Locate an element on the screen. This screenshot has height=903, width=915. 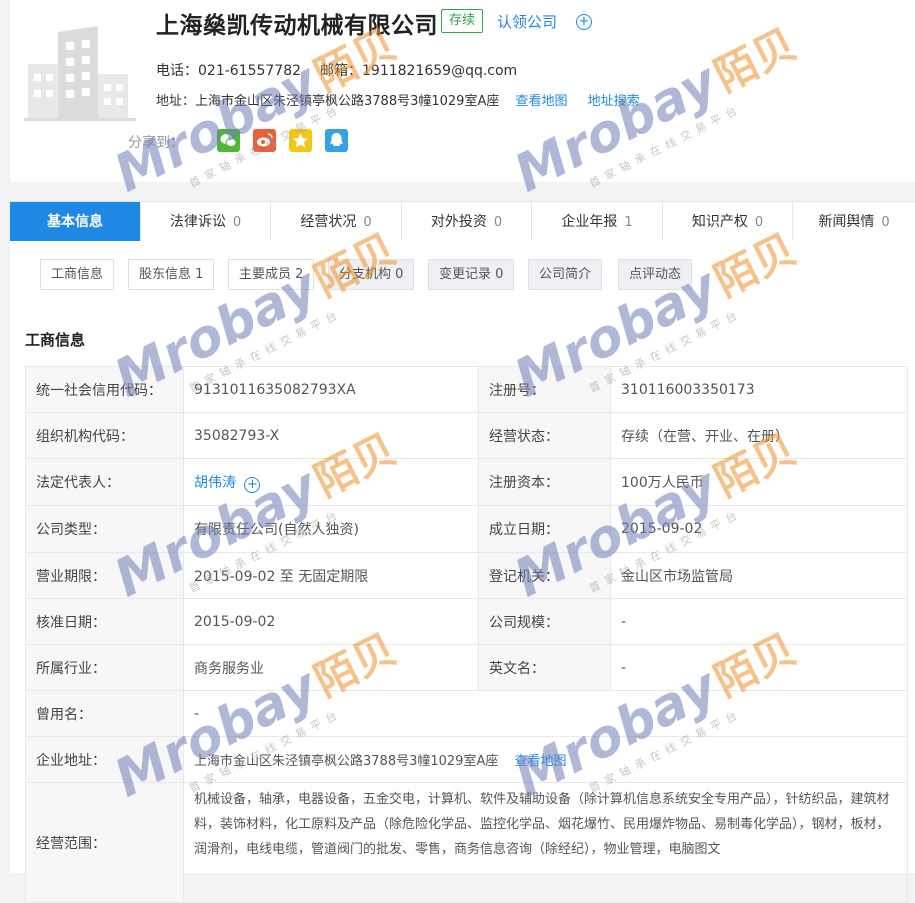
authority-label: 登记机关： is located at coordinates (544, 575).